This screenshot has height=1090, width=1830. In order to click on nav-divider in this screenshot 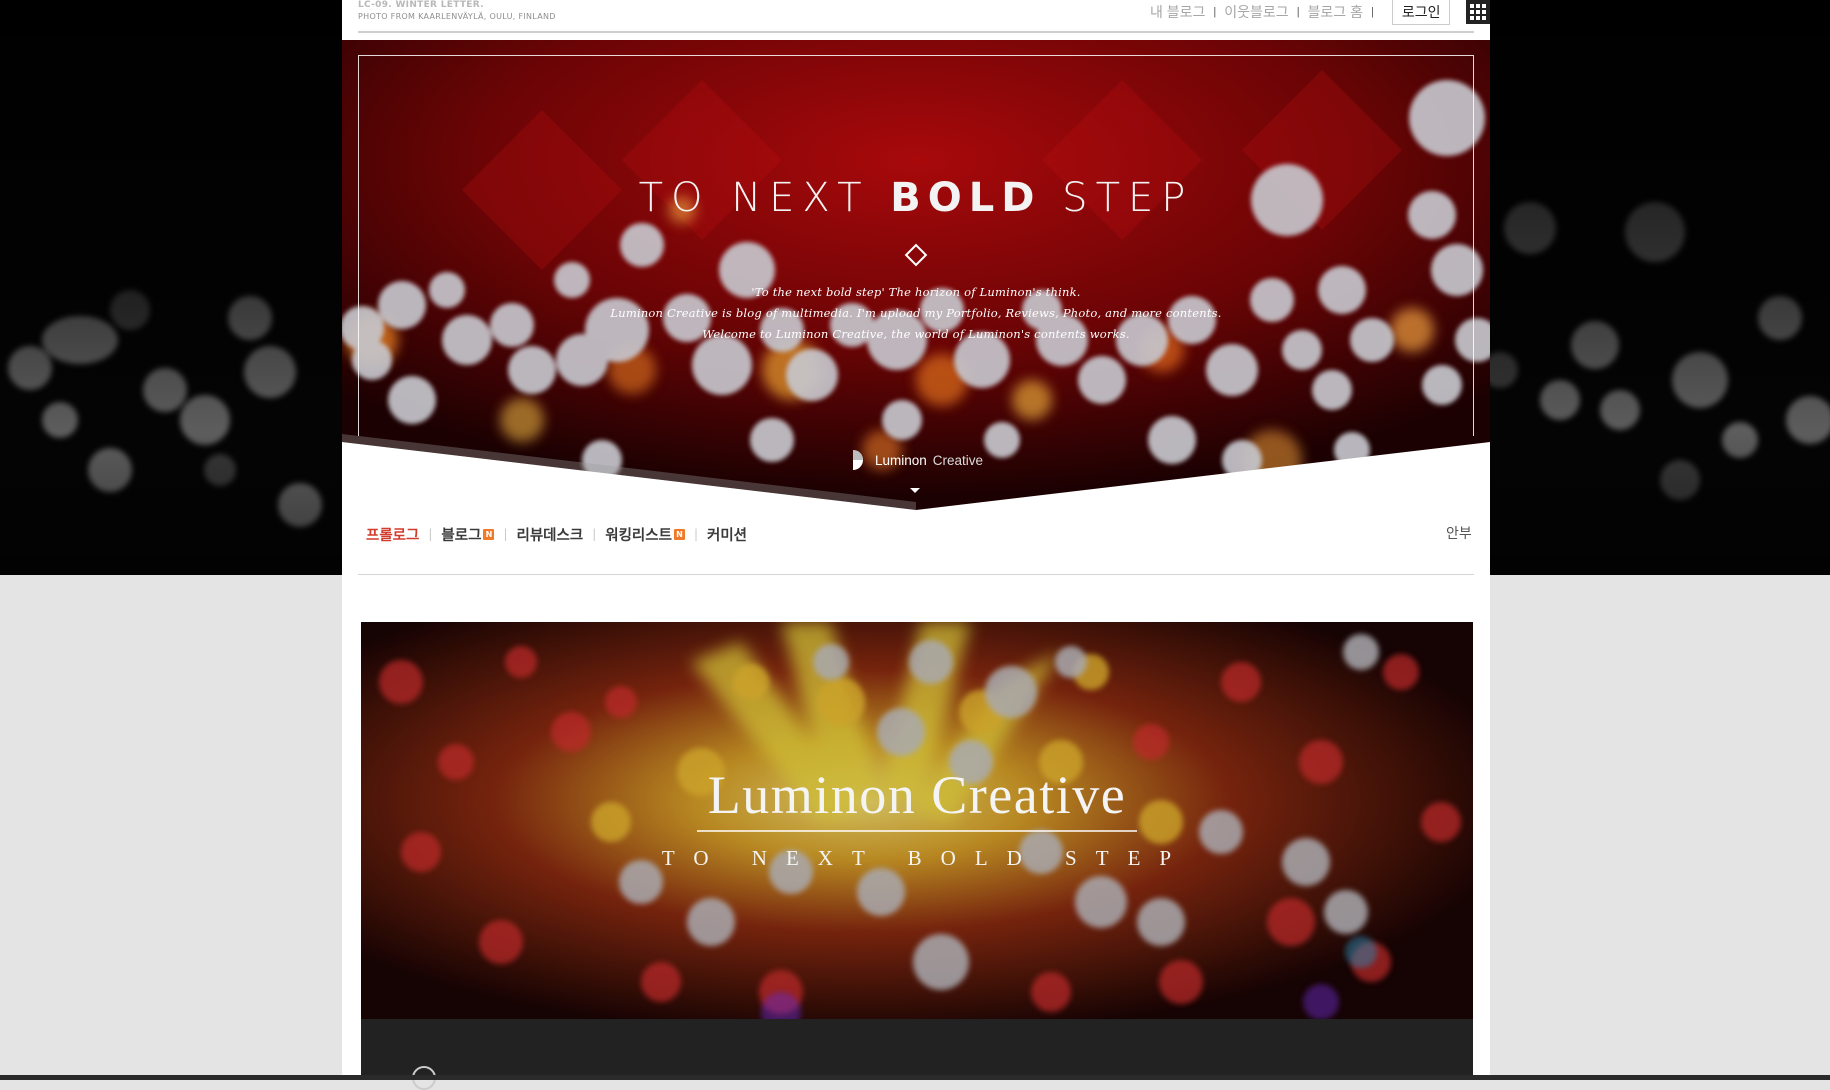, I will do `click(916, 574)`.